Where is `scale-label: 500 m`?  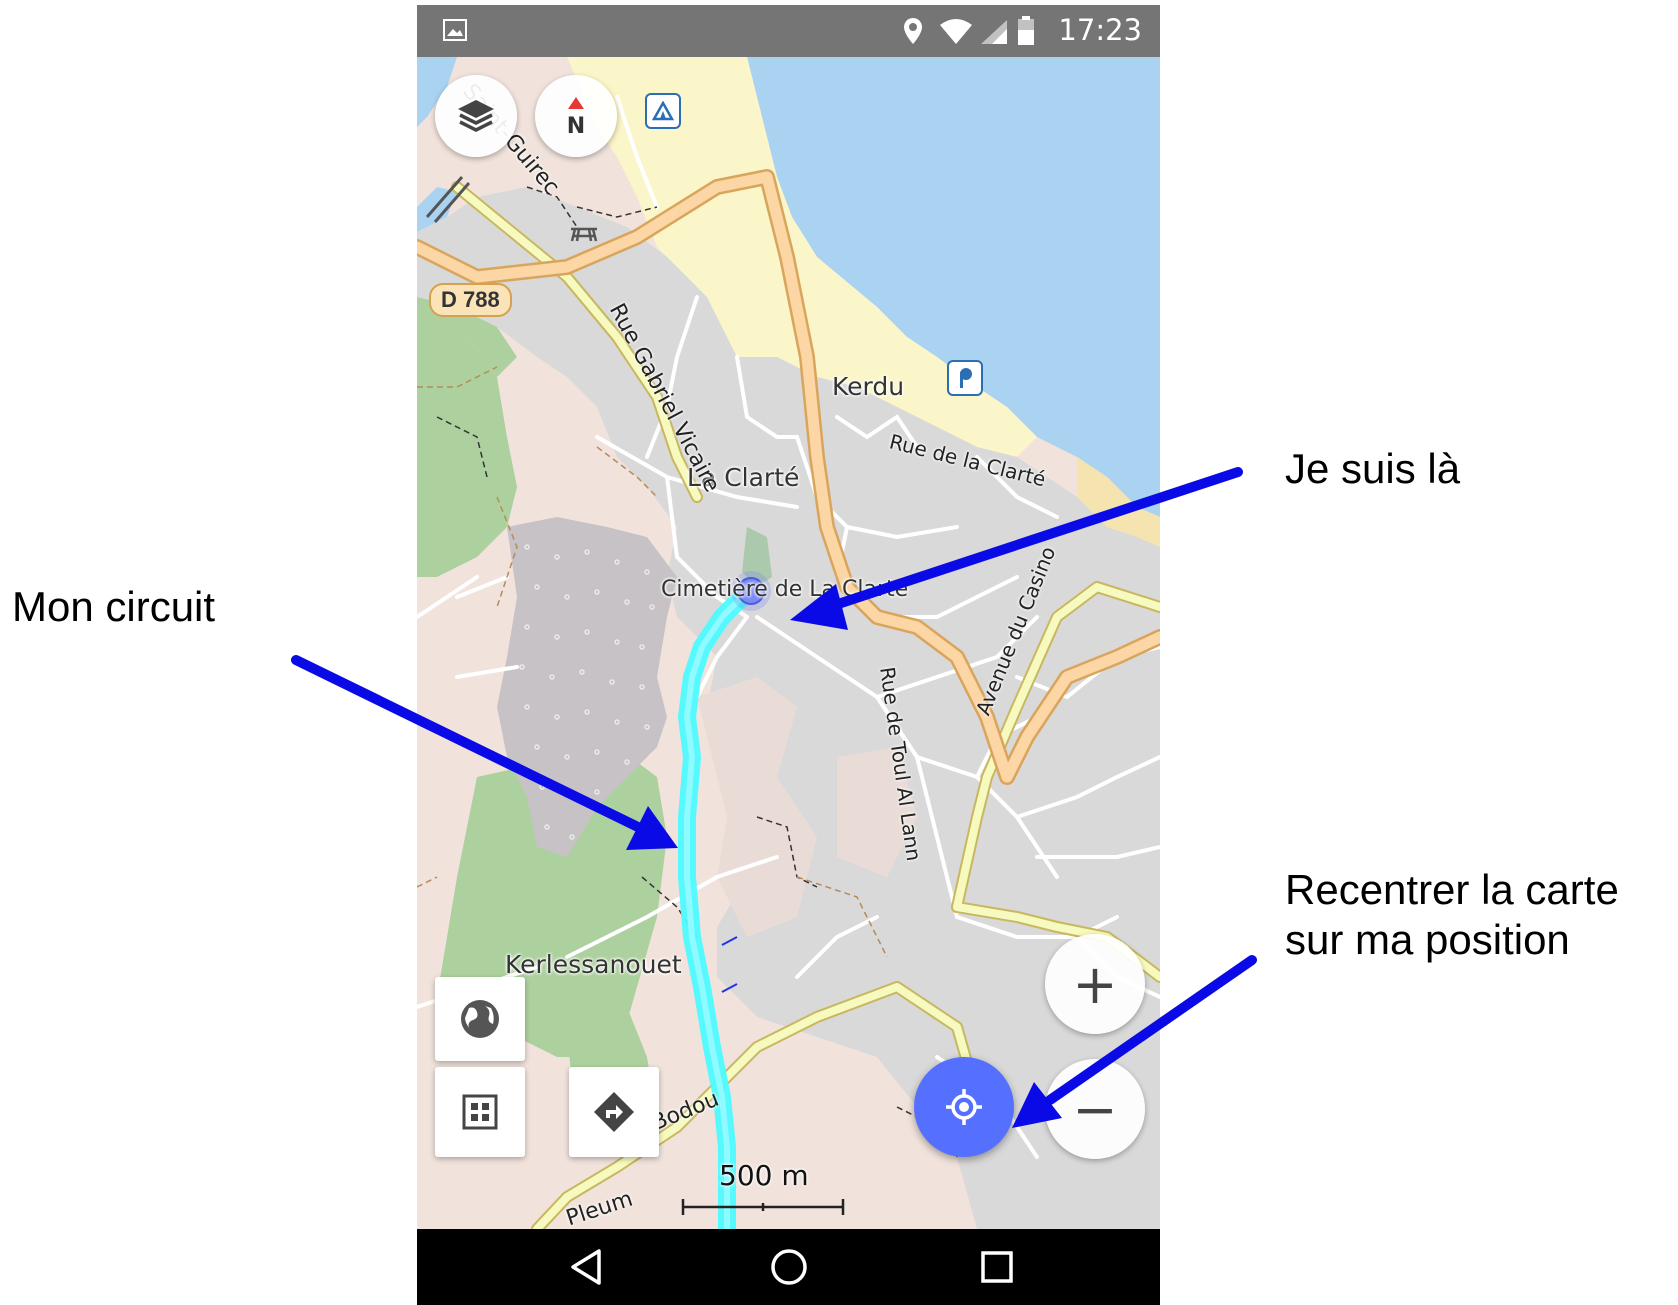 scale-label: 500 m is located at coordinates (764, 1175).